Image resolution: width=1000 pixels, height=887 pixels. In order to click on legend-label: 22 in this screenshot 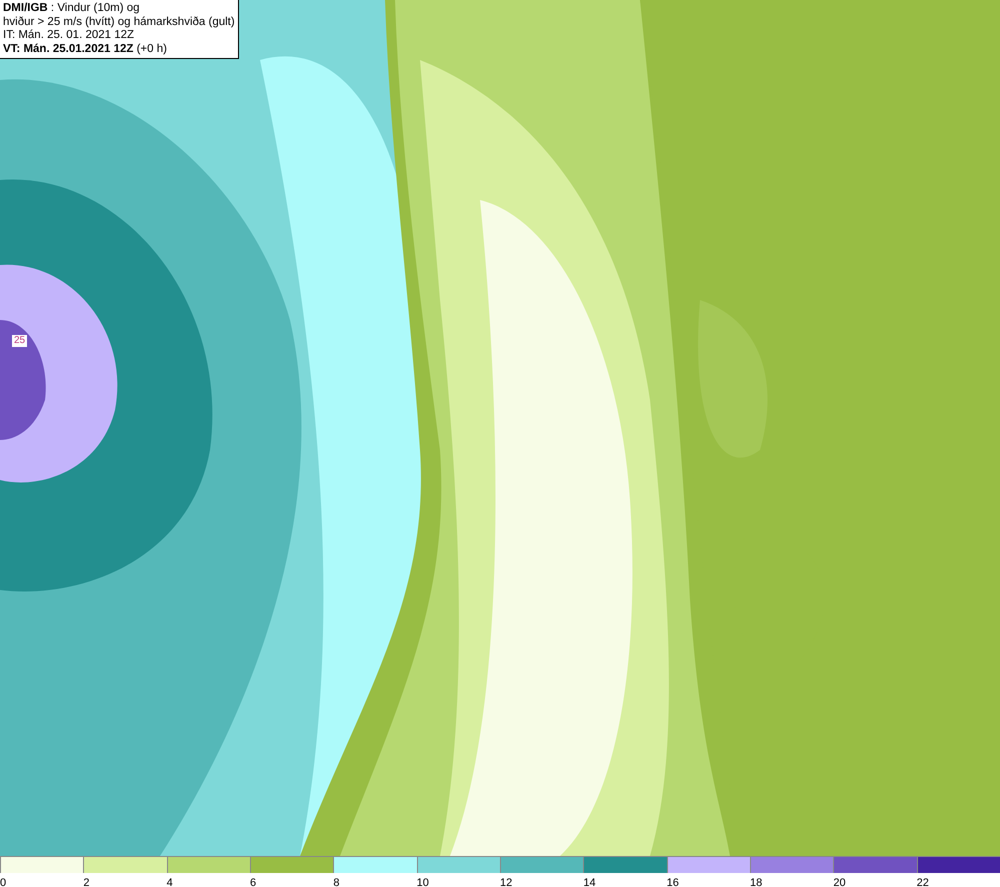, I will do `click(922, 882)`.